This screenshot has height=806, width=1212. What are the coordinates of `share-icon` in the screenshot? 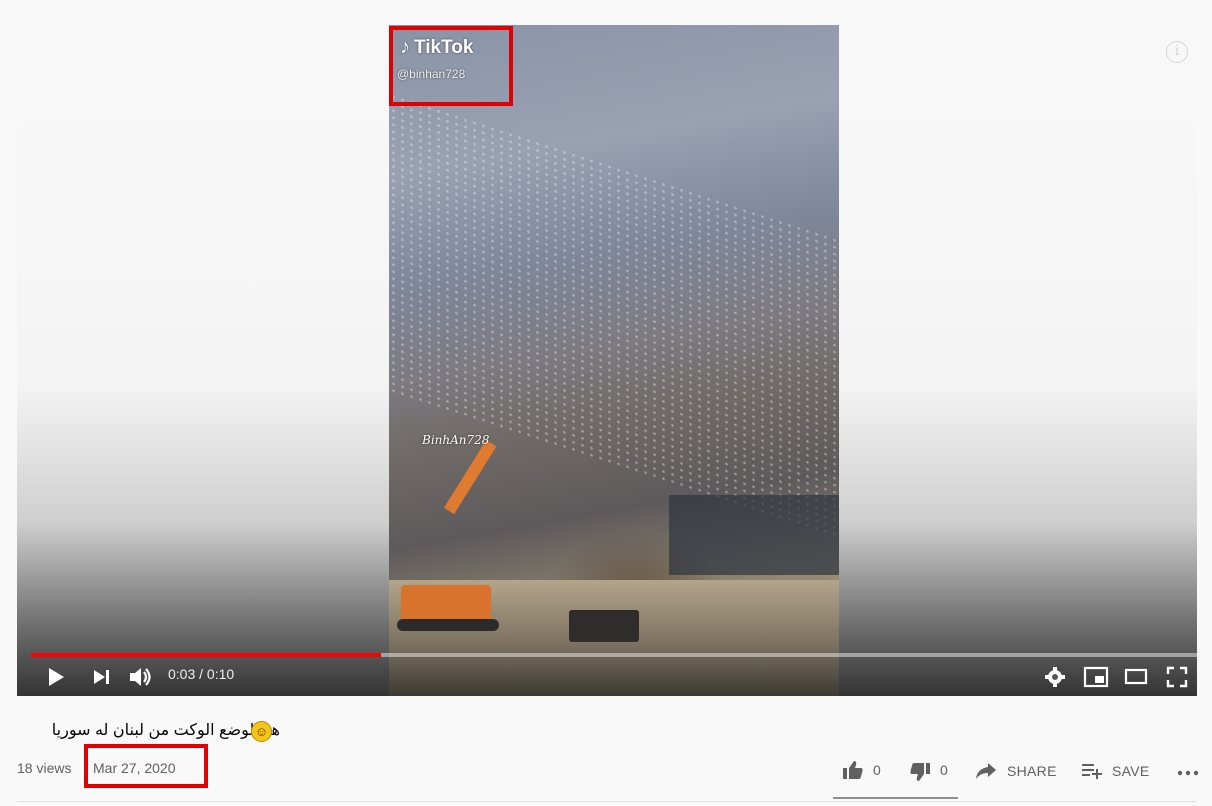 It's located at (986, 771).